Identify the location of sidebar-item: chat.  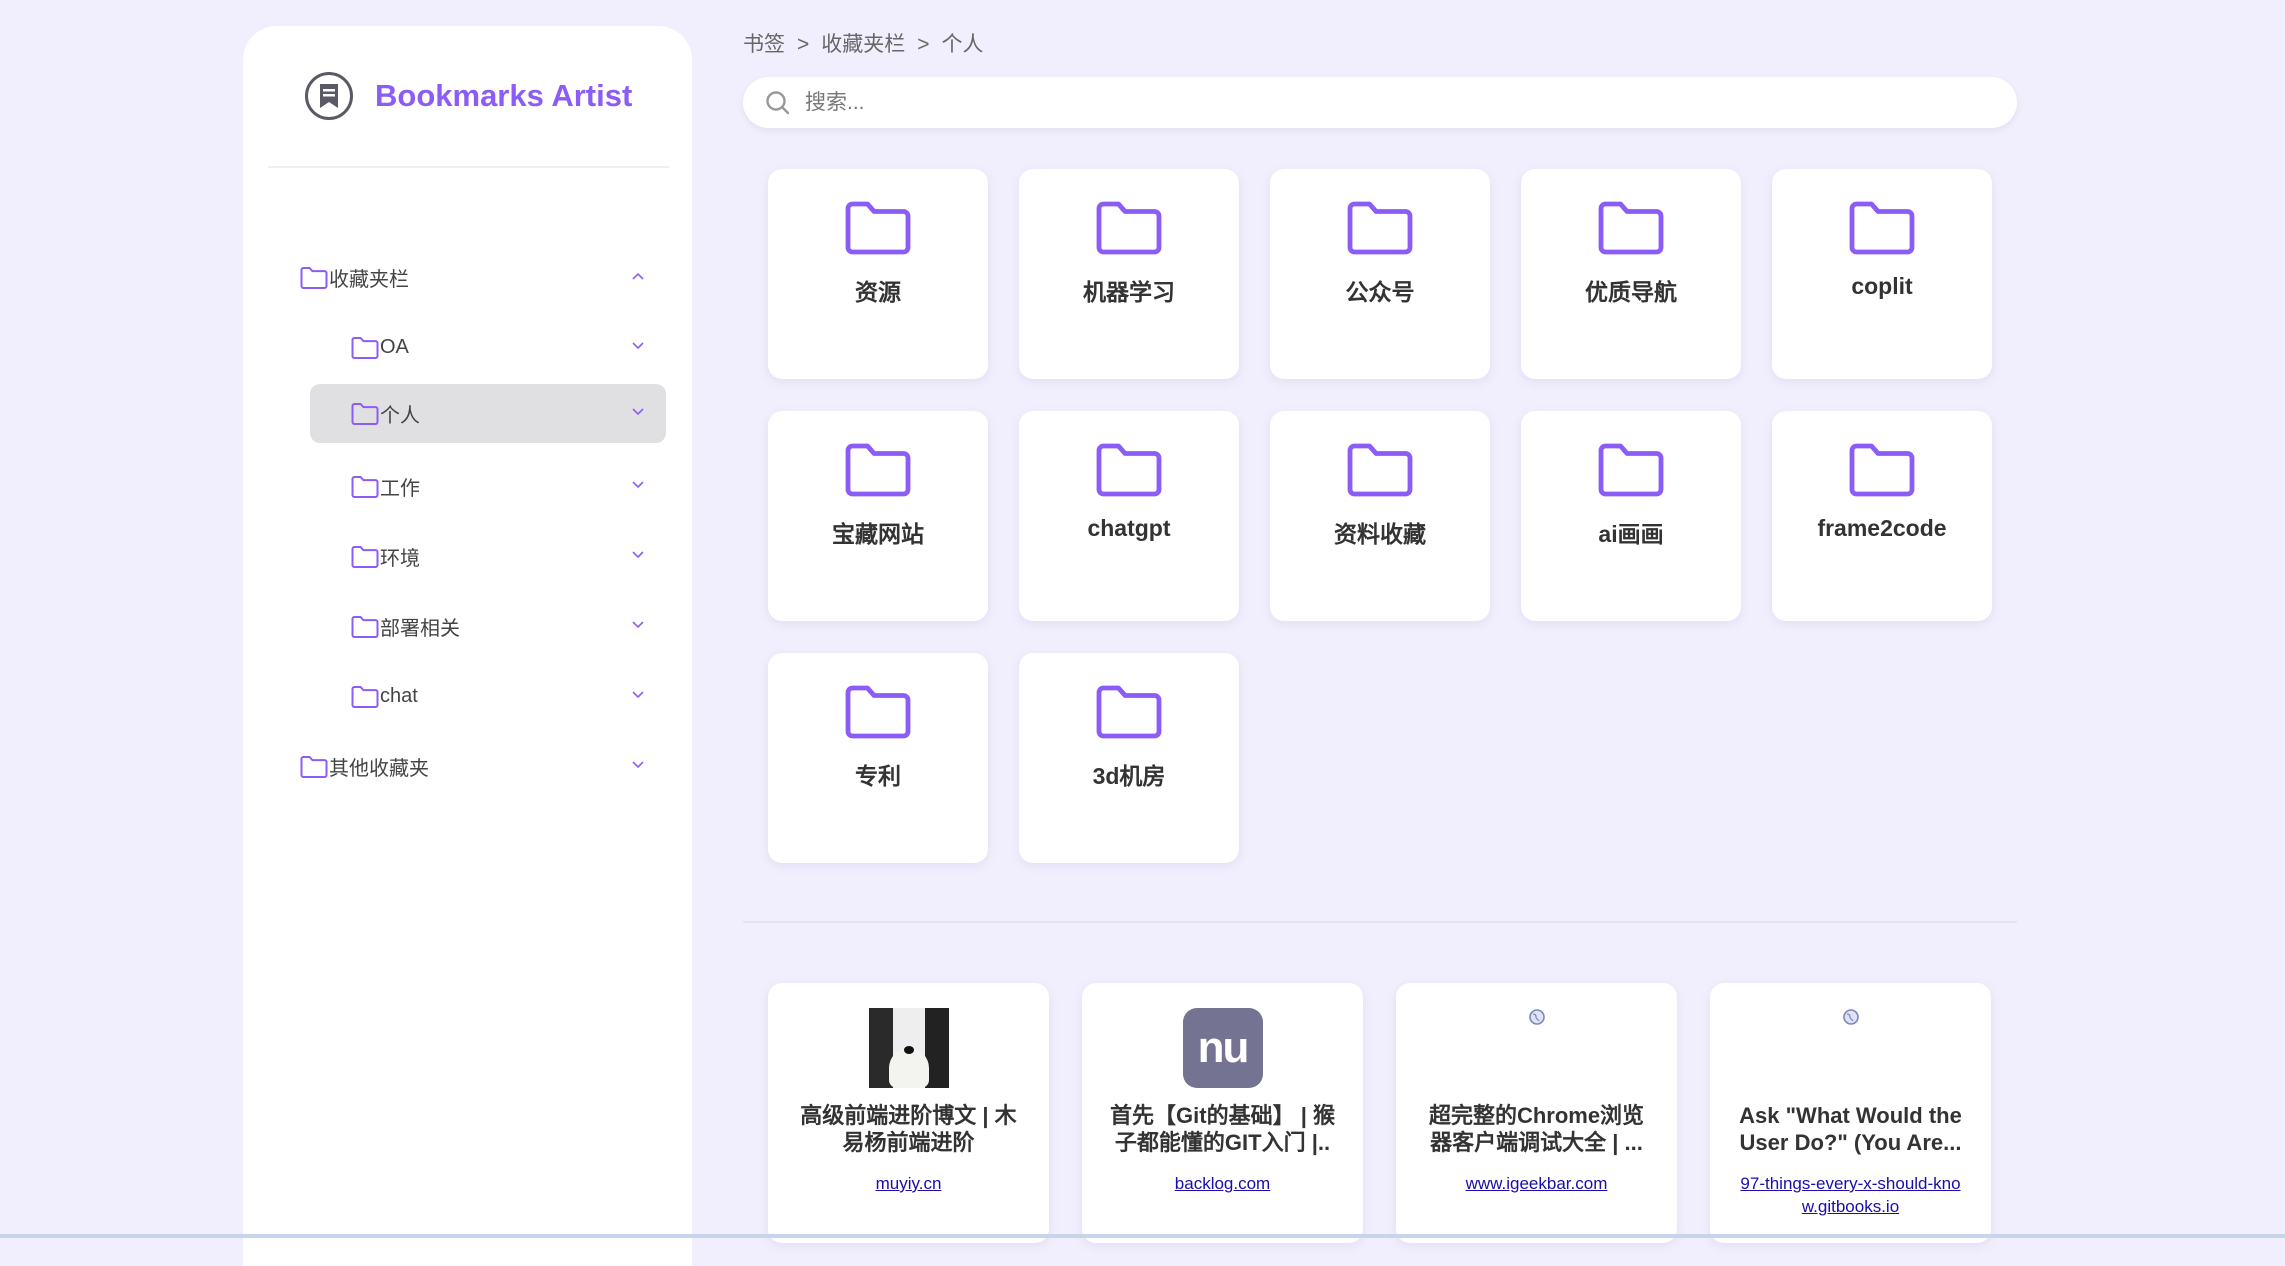
(488, 696).